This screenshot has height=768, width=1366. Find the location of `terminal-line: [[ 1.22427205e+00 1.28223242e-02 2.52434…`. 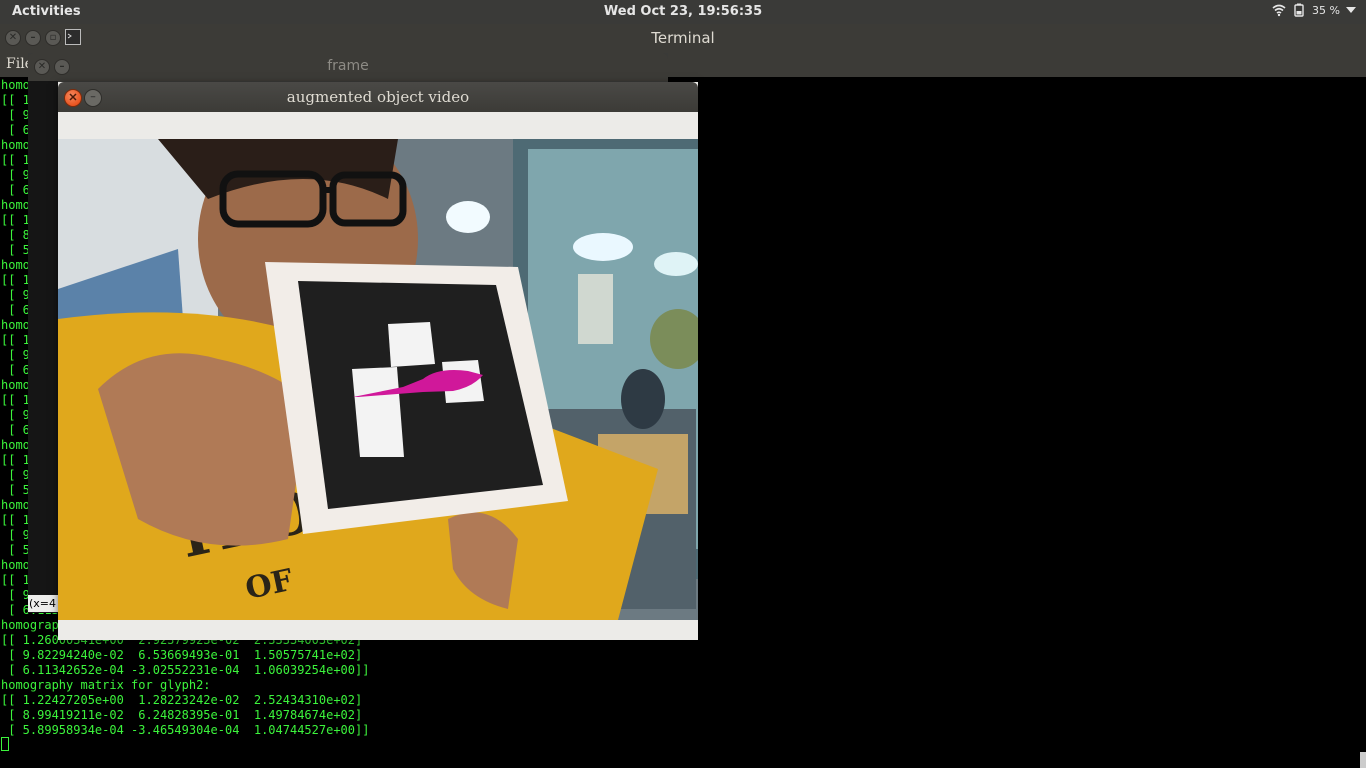

terminal-line: [[ 1.22427205e+00 1.28223242e-02 2.52434… is located at coordinates (182, 700).